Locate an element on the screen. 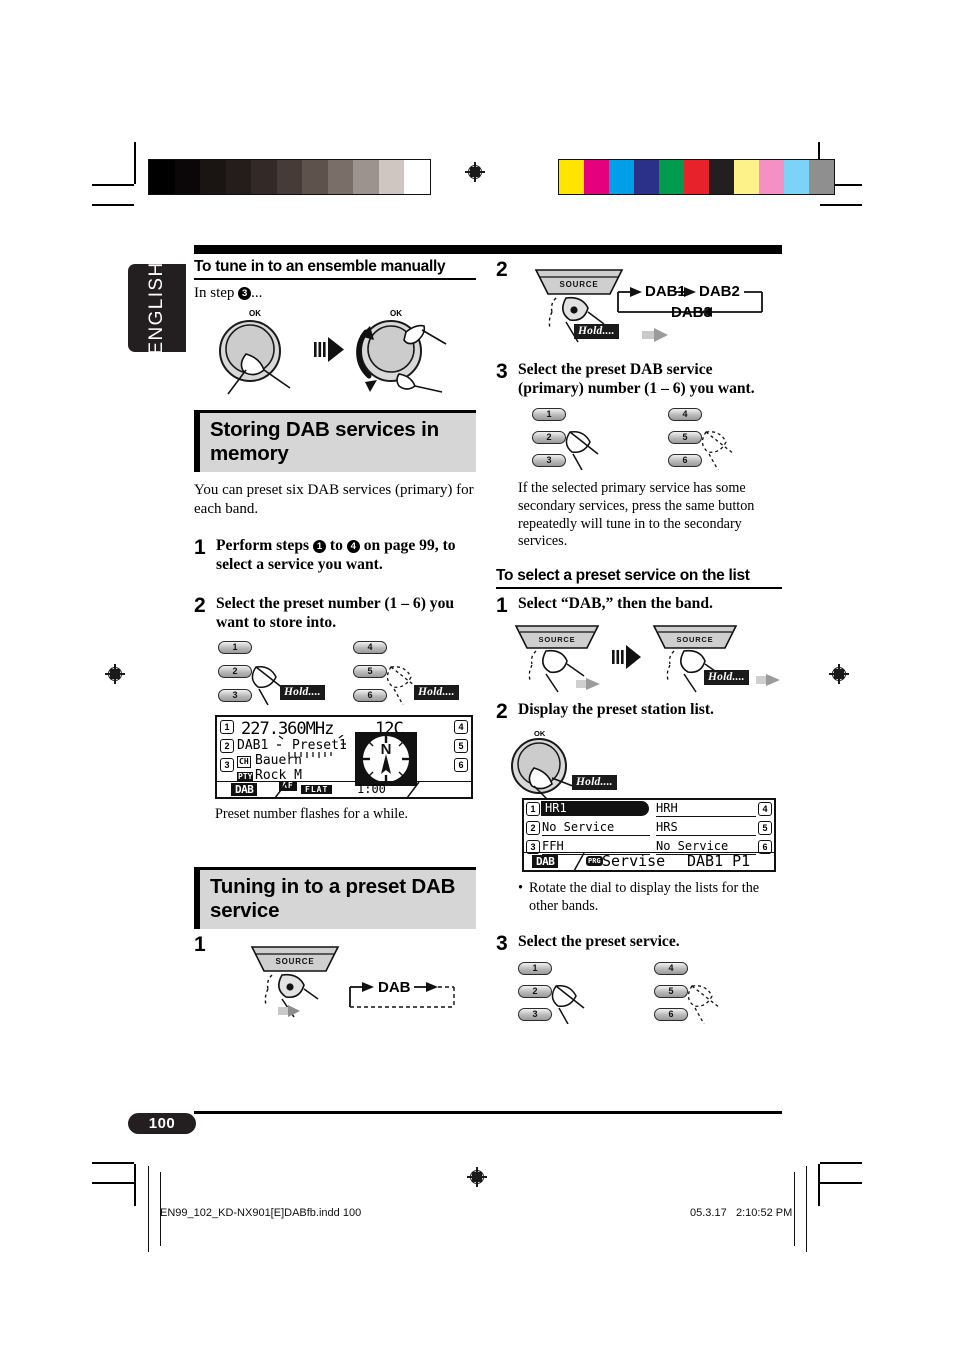  dial-press-rotate-illustration: OK OK is located at coordinates (335, 350).